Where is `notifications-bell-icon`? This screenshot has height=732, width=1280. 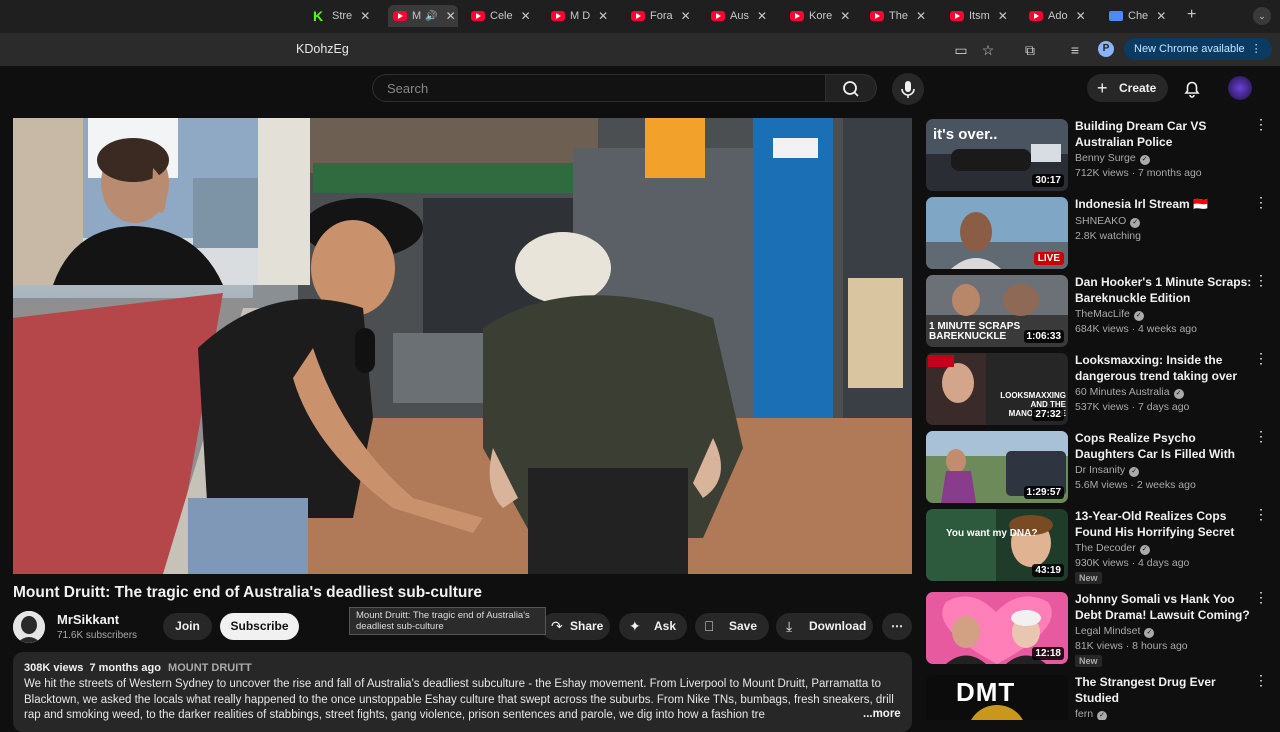 notifications-bell-icon is located at coordinates (1192, 88).